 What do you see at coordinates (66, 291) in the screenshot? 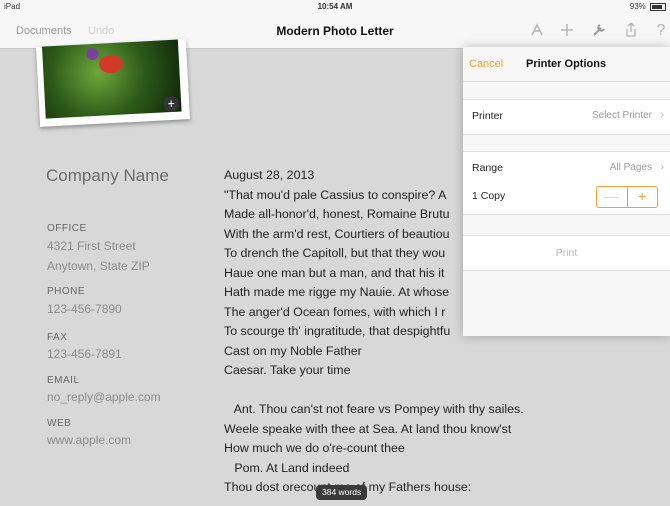
I see `phone-label: PHONE` at bounding box center [66, 291].